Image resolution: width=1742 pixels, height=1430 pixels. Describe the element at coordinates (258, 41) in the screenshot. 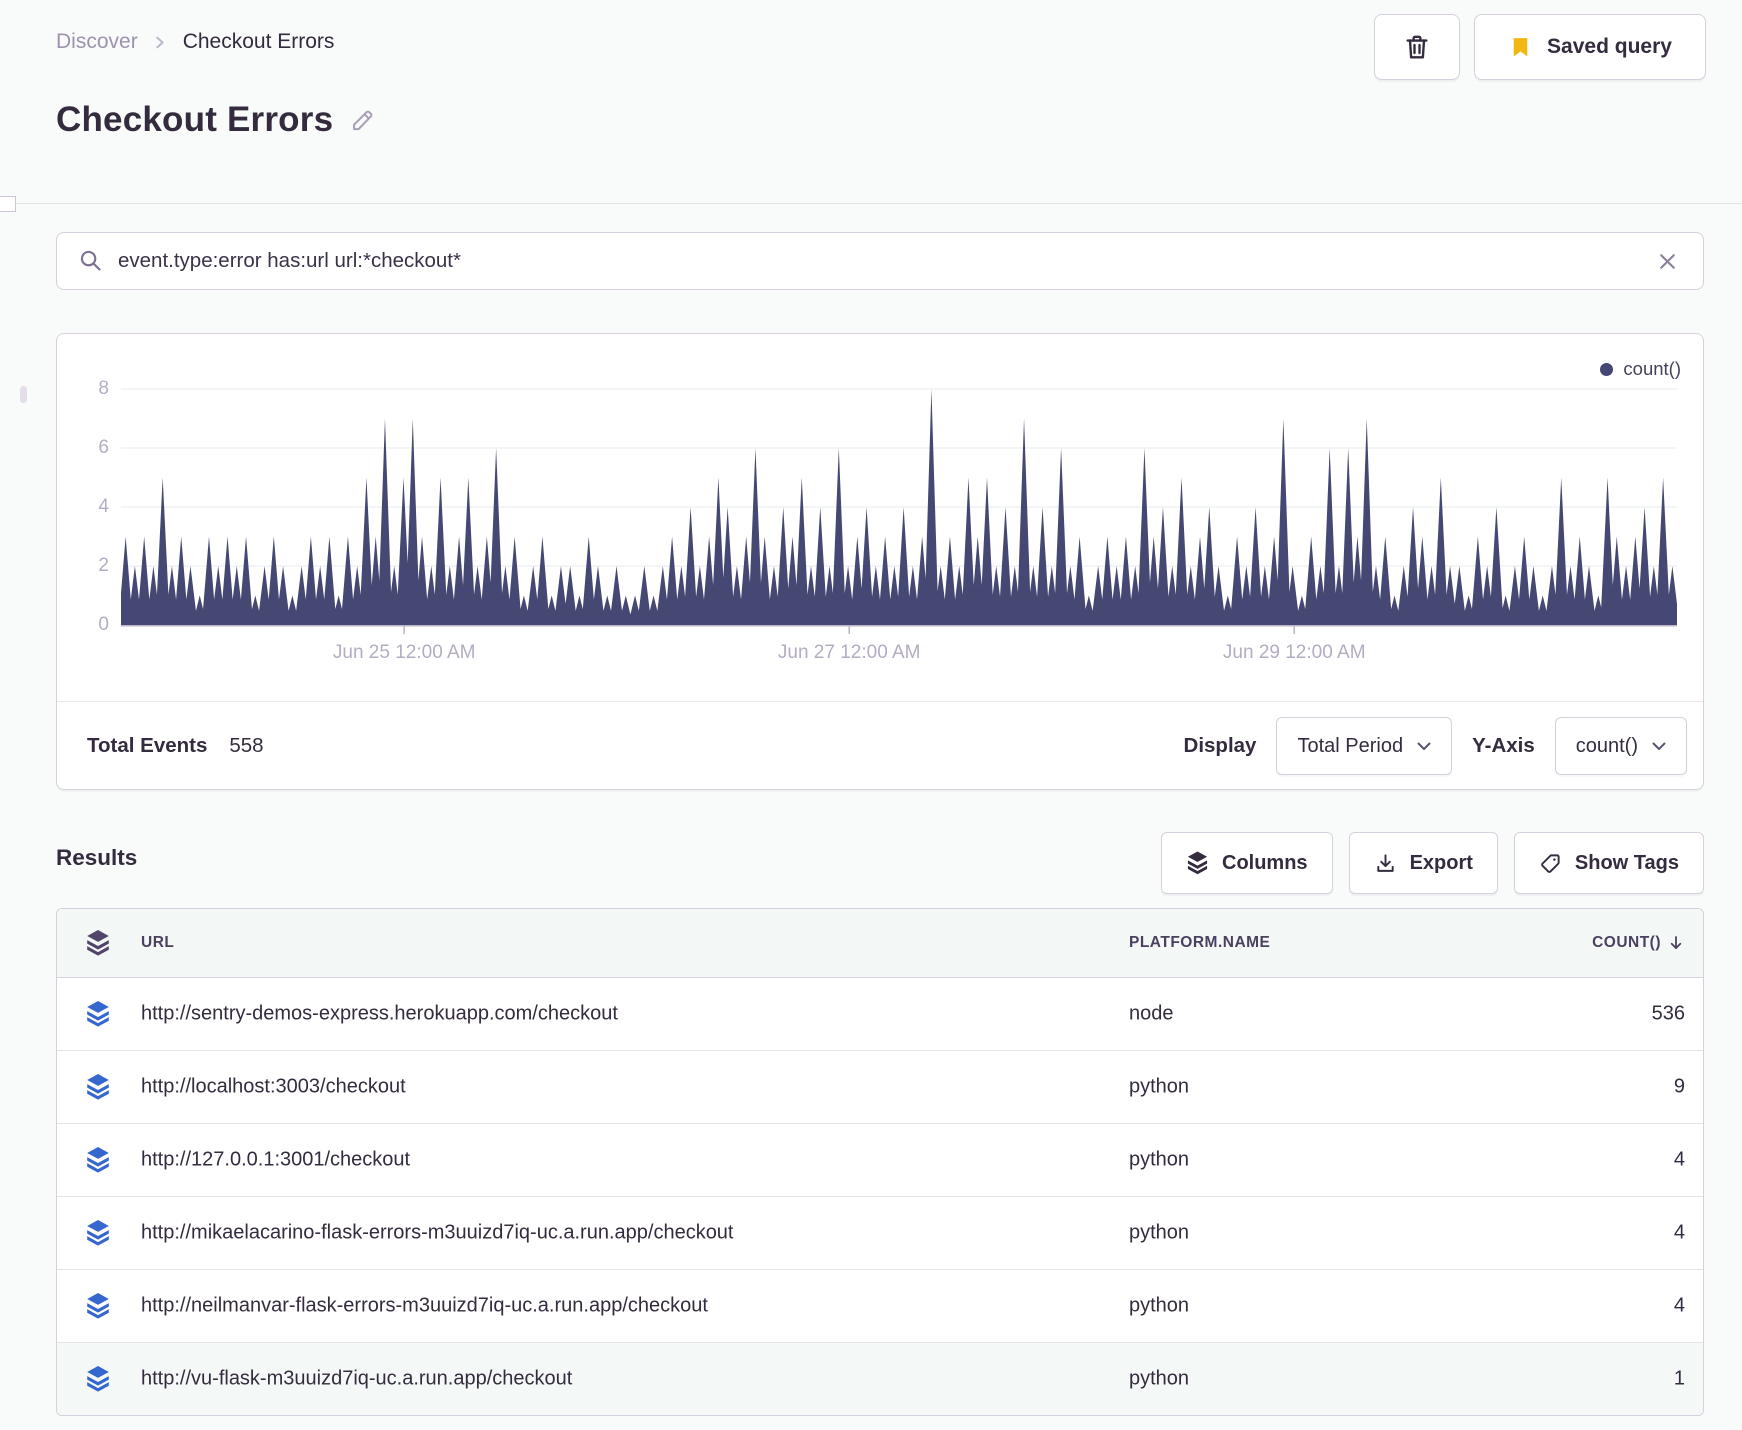

I see `breadcrumb-current: Checkout Errors` at that location.